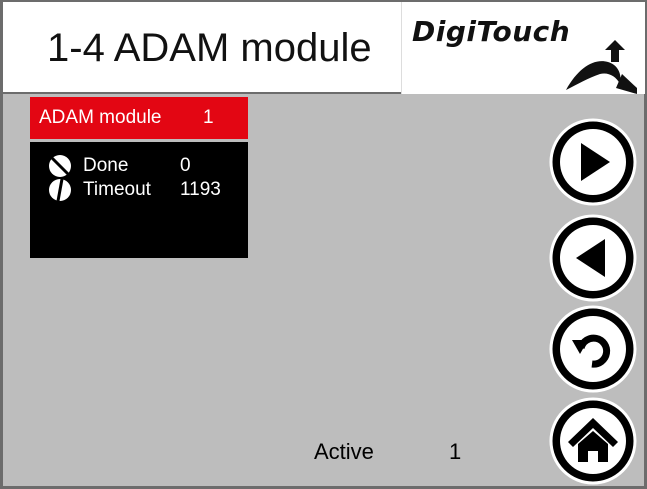  What do you see at coordinates (455, 451) in the screenshot?
I see `active-value: 1` at bounding box center [455, 451].